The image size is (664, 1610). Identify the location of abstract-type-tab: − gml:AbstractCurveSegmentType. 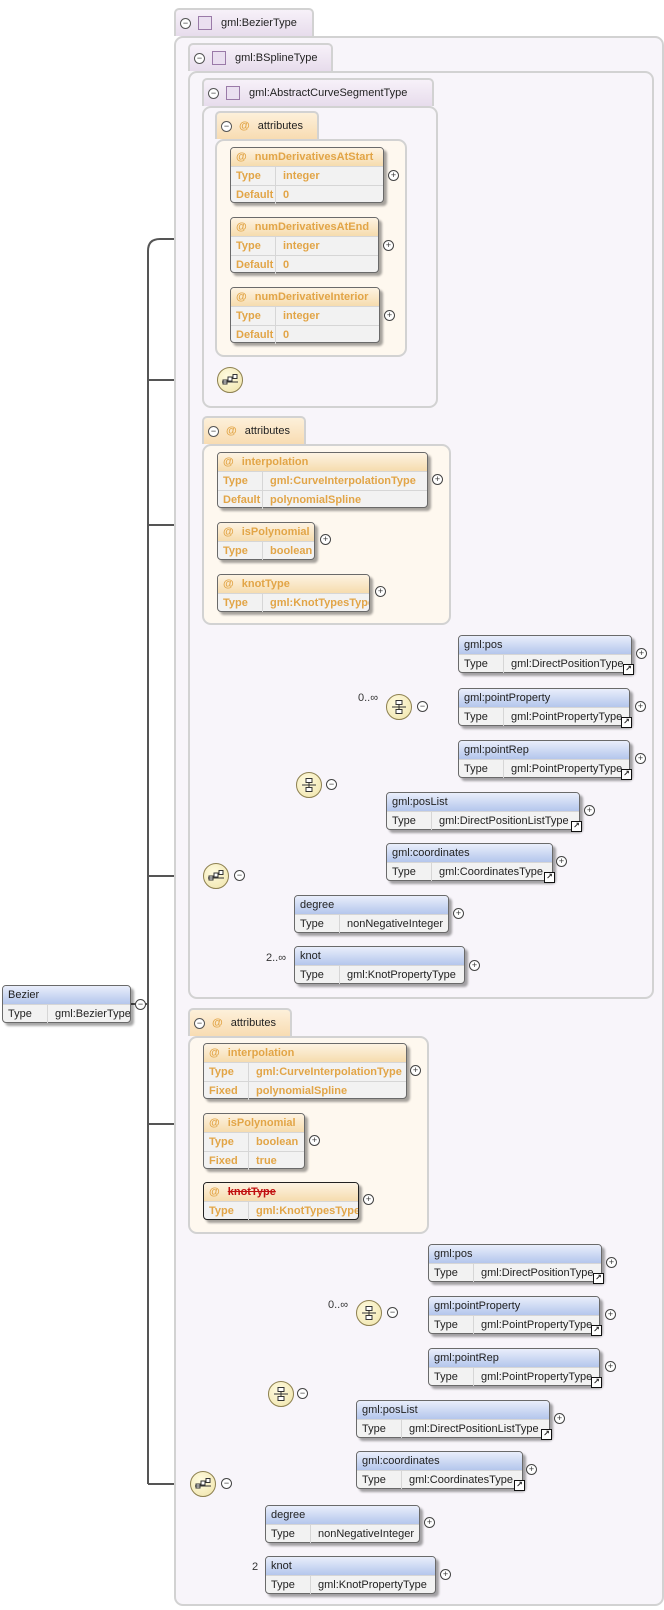
(318, 92).